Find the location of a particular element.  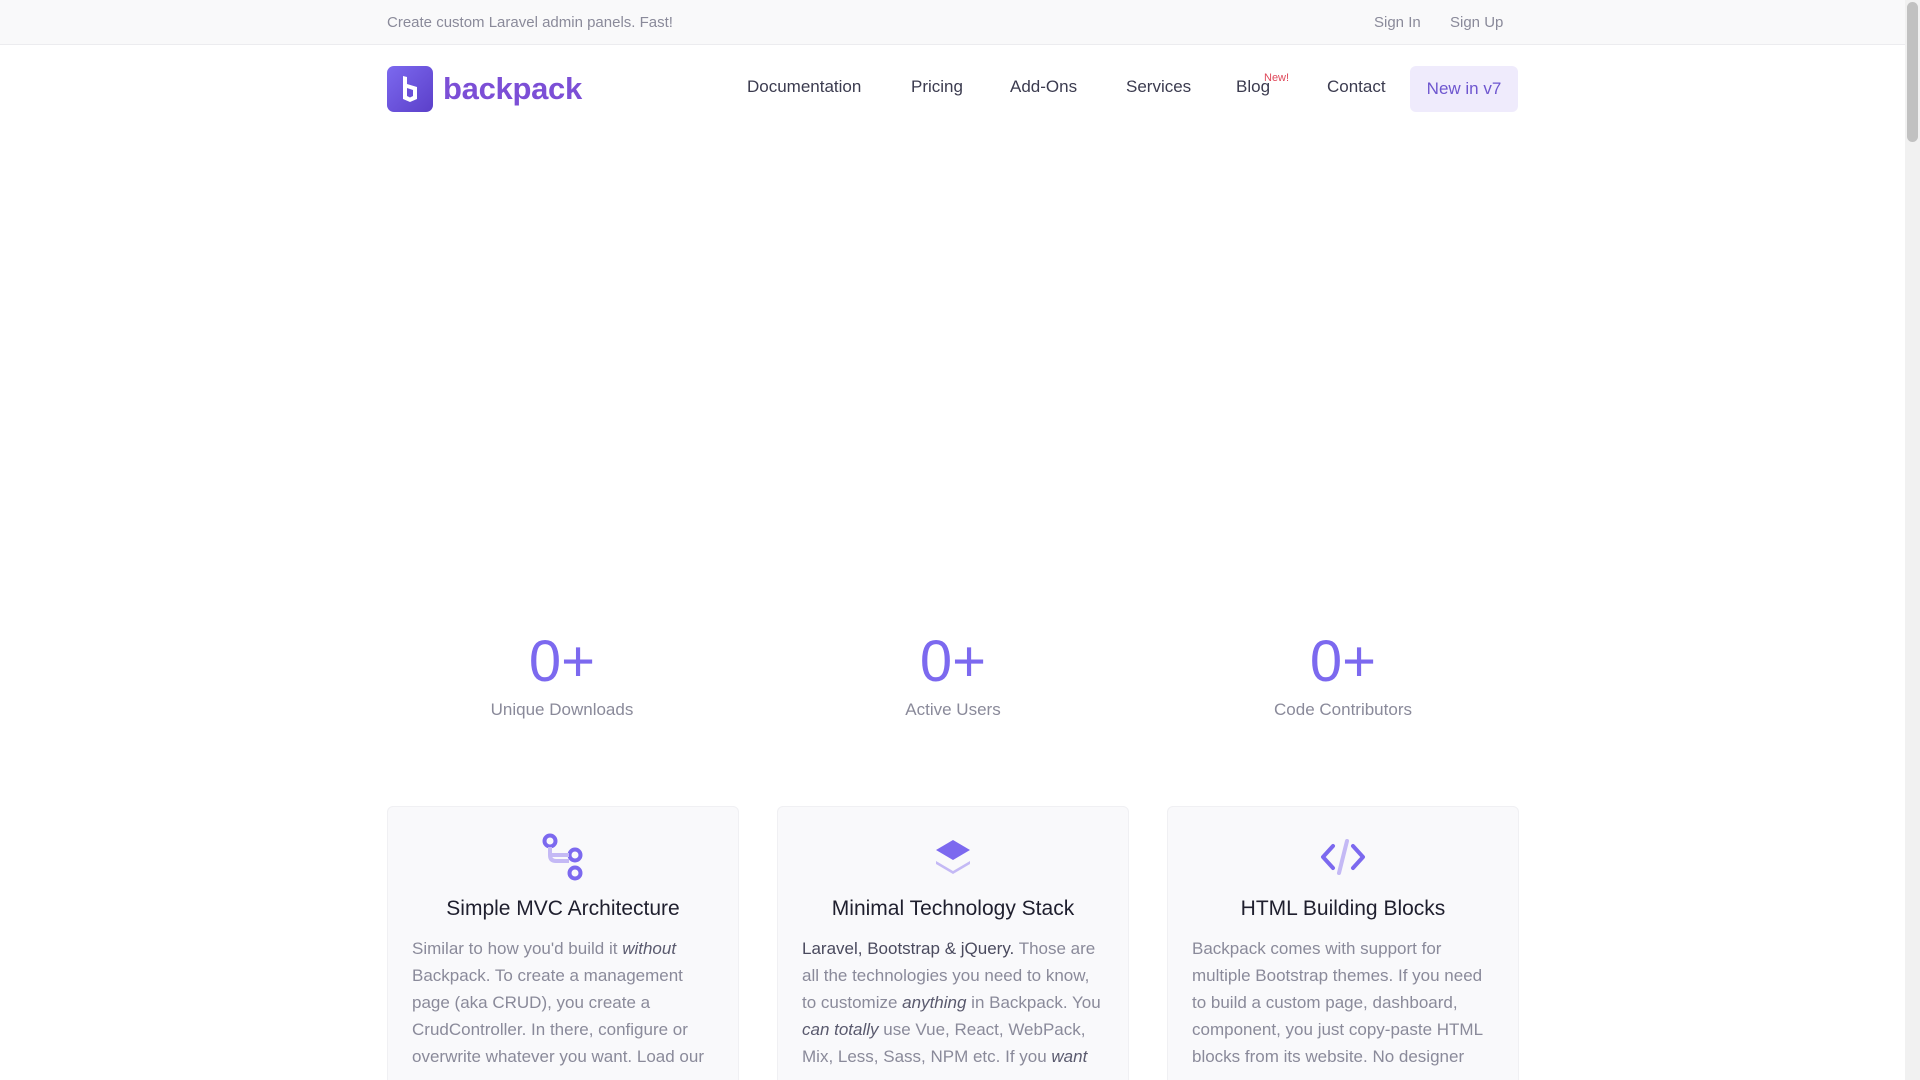

blog-new-badge: New! is located at coordinates (1277, 78).